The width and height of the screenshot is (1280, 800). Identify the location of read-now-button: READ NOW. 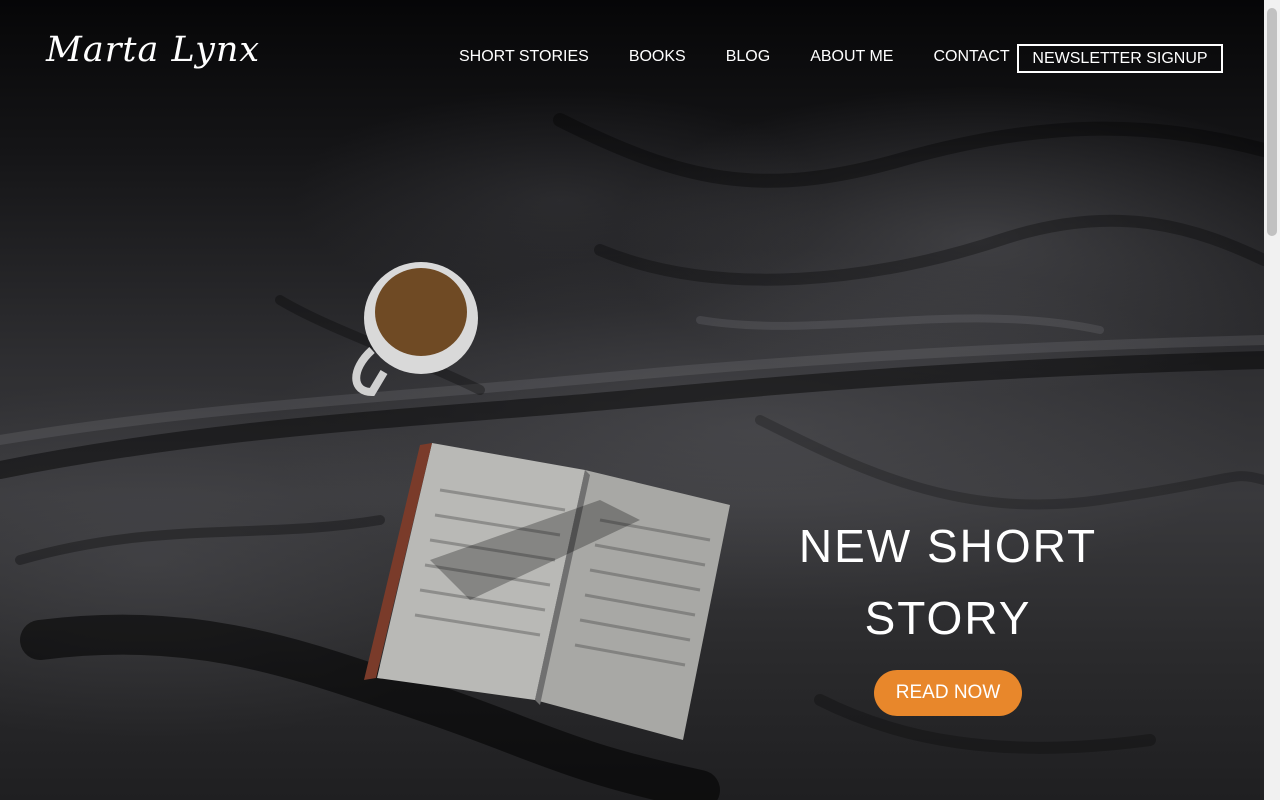
(948, 693).